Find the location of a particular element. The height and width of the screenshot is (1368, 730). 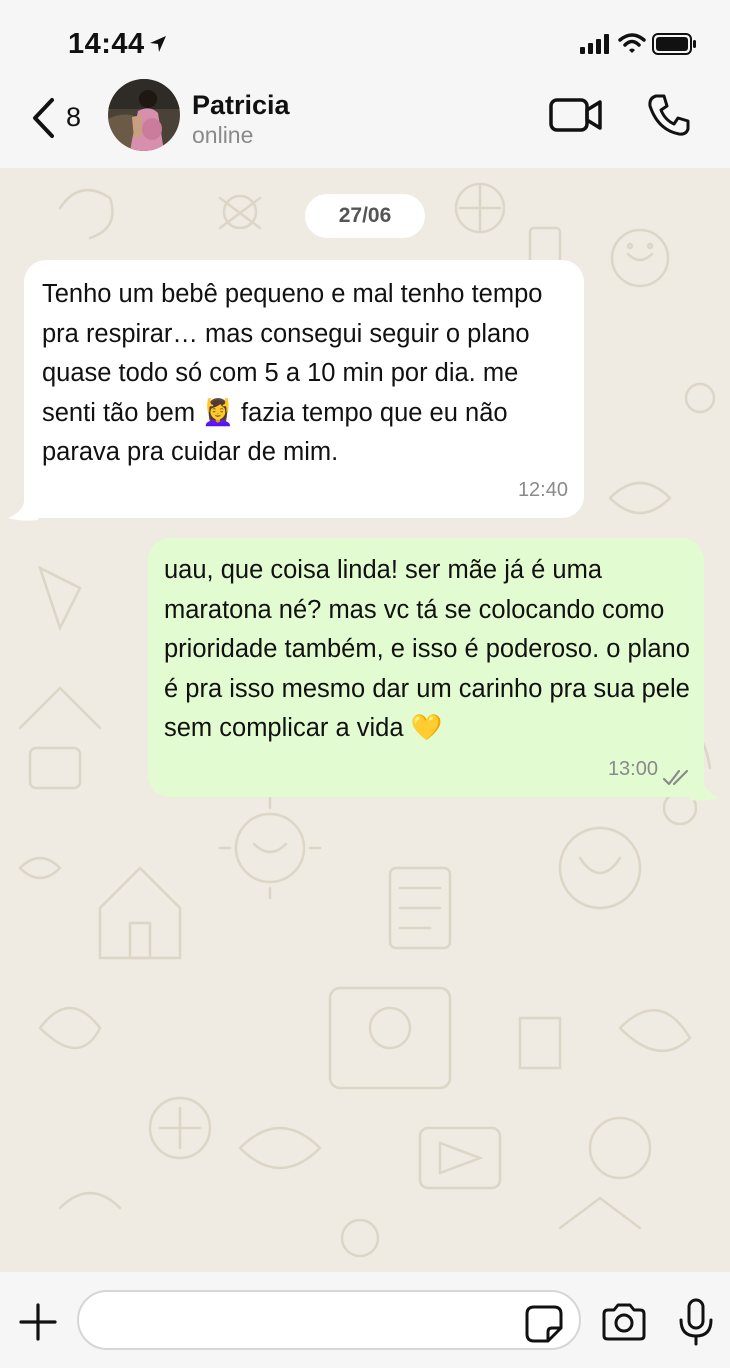

message-timestamp: 13:00 is located at coordinates (632, 768).